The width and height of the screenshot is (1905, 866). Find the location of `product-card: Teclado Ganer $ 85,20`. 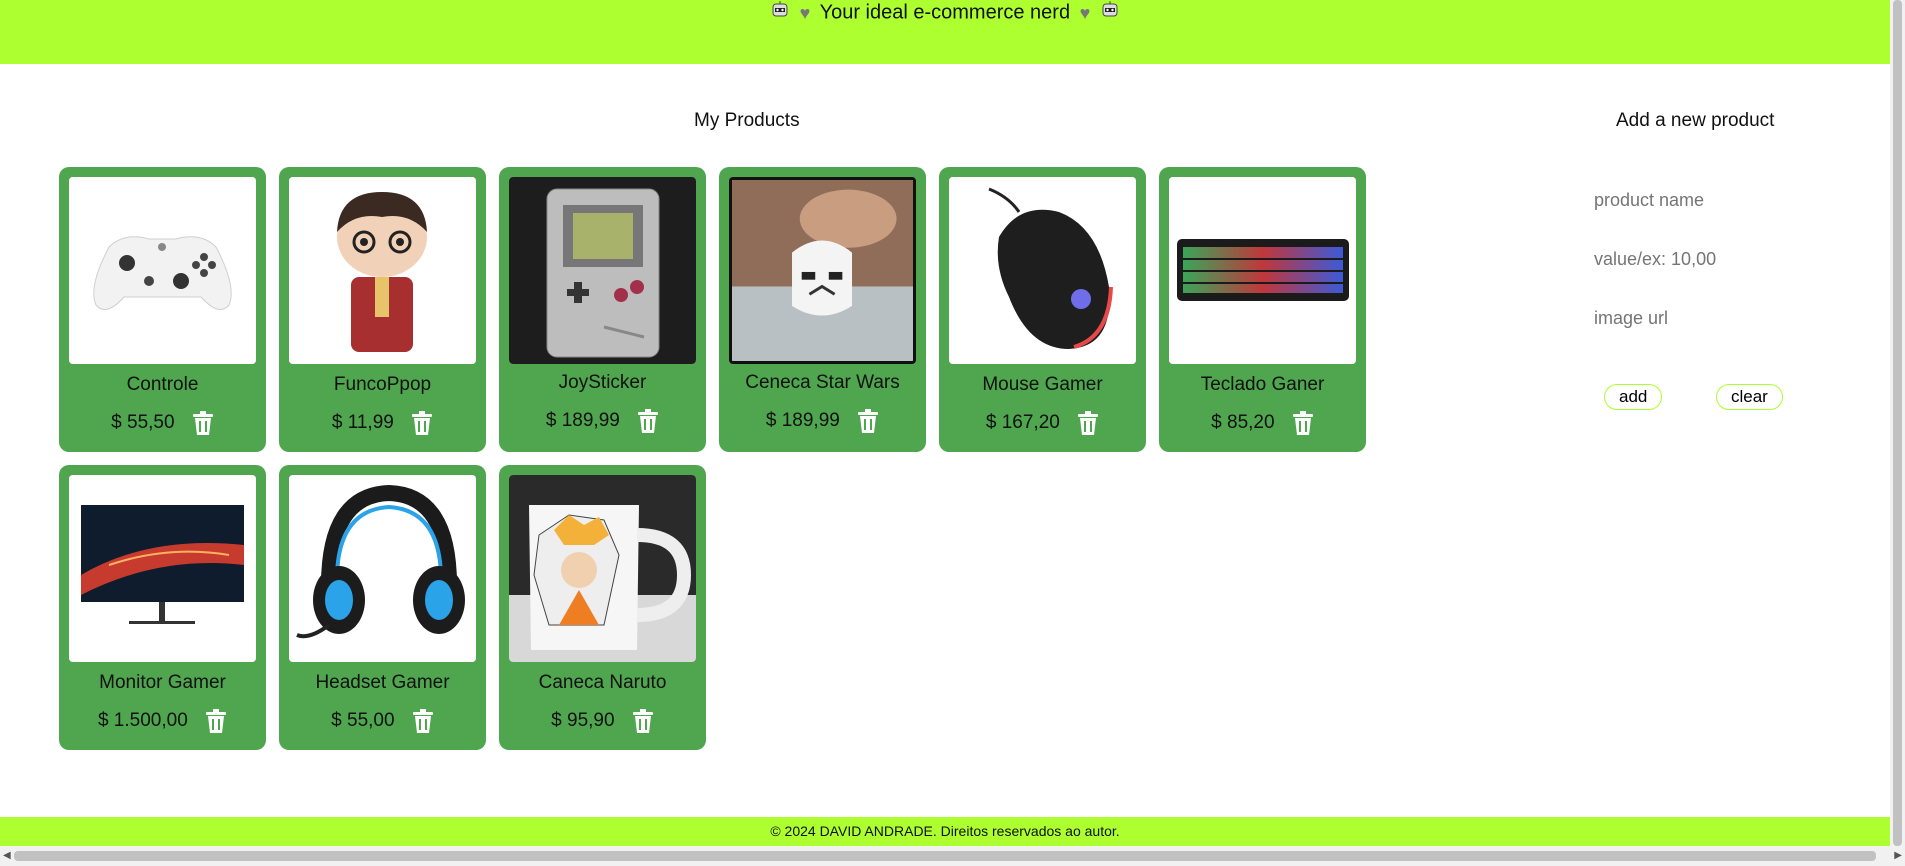

product-card: Teclado Ganer $ 85,20 is located at coordinates (1262, 309).